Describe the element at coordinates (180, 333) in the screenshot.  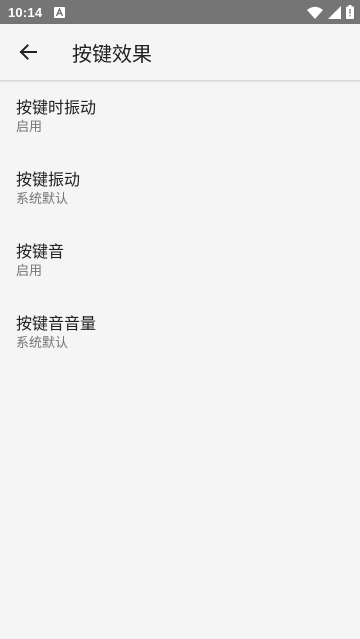
I see `pref-item-key-sound-volume: 按键音音量 系统默认` at that location.